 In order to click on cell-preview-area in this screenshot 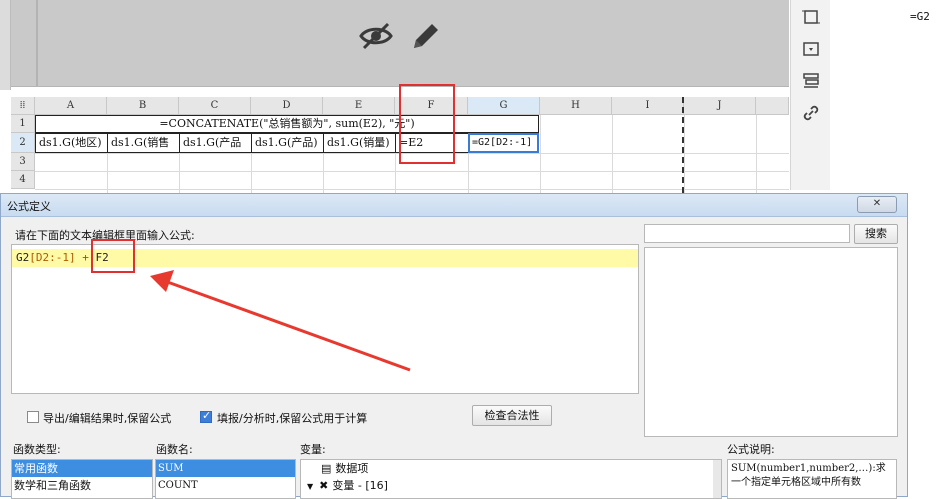, I will do `click(400, 43)`.